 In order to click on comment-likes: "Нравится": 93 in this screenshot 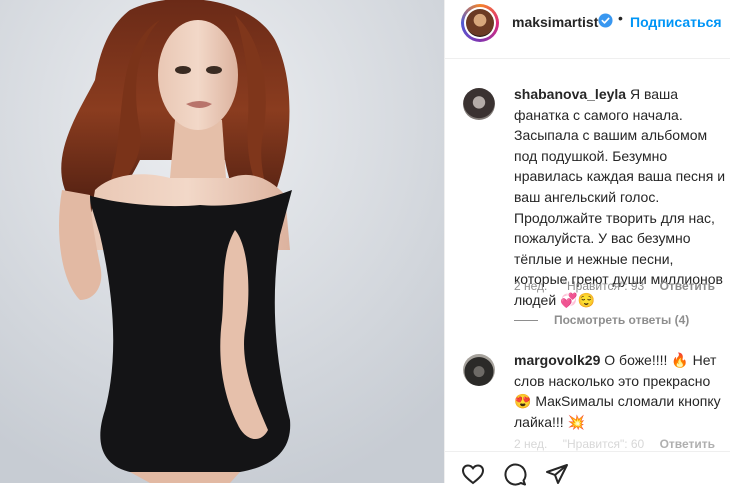, I will do `click(604, 286)`.